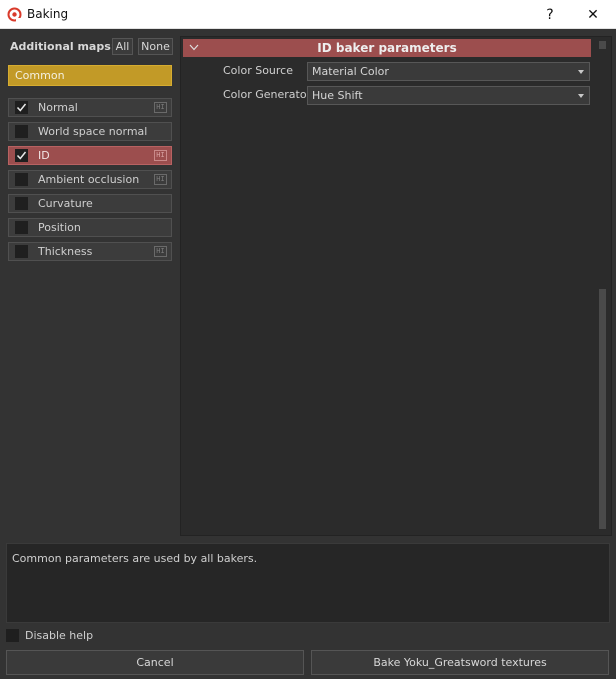 The image size is (616, 679). Describe the element at coordinates (58, 107) in the screenshot. I see `baker-label: Normal` at that location.